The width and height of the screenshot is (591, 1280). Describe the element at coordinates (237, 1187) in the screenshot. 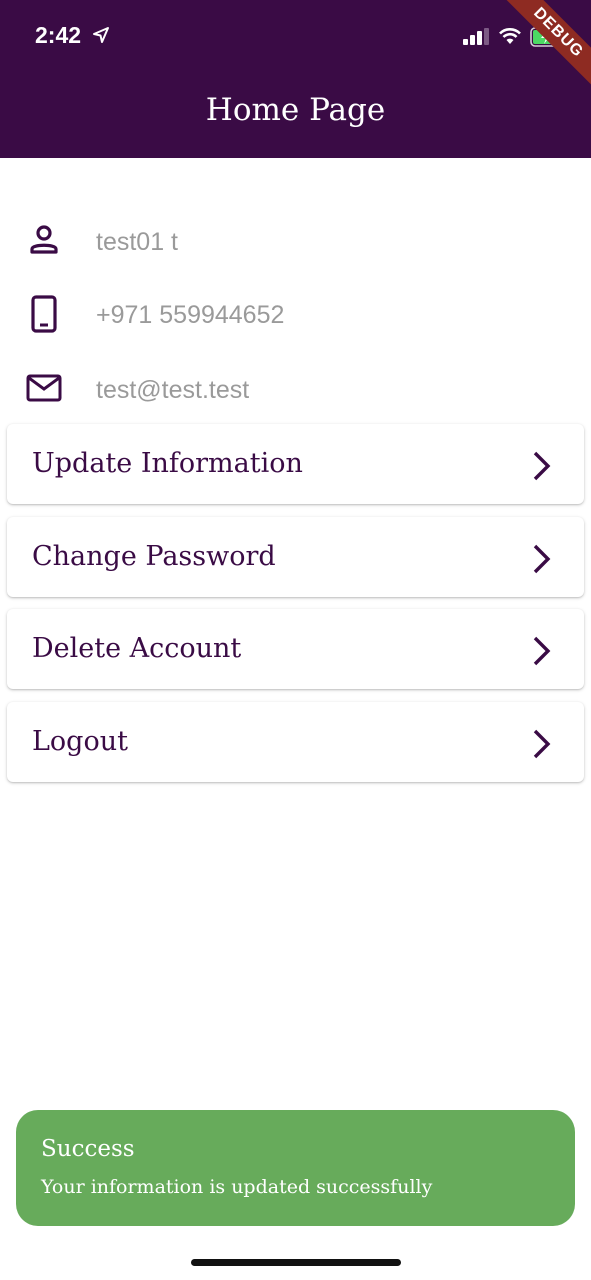

I see `snackbar-message: Your information is updated successfully` at that location.